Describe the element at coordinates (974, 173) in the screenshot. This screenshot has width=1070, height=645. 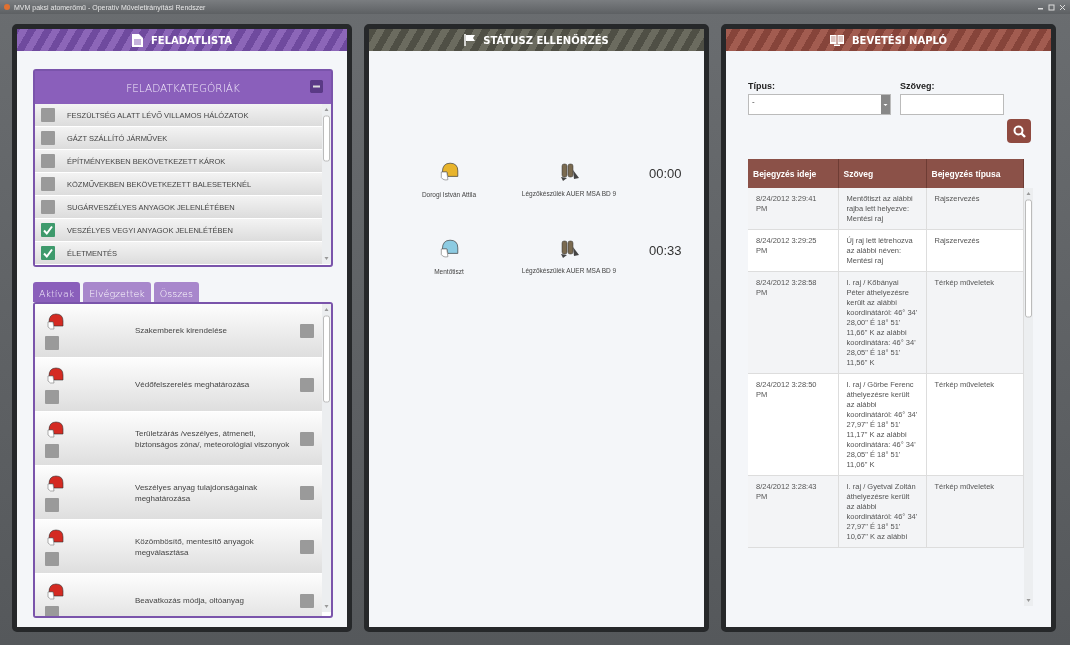
I see `column-header: Bejegyzés típusa` at that location.